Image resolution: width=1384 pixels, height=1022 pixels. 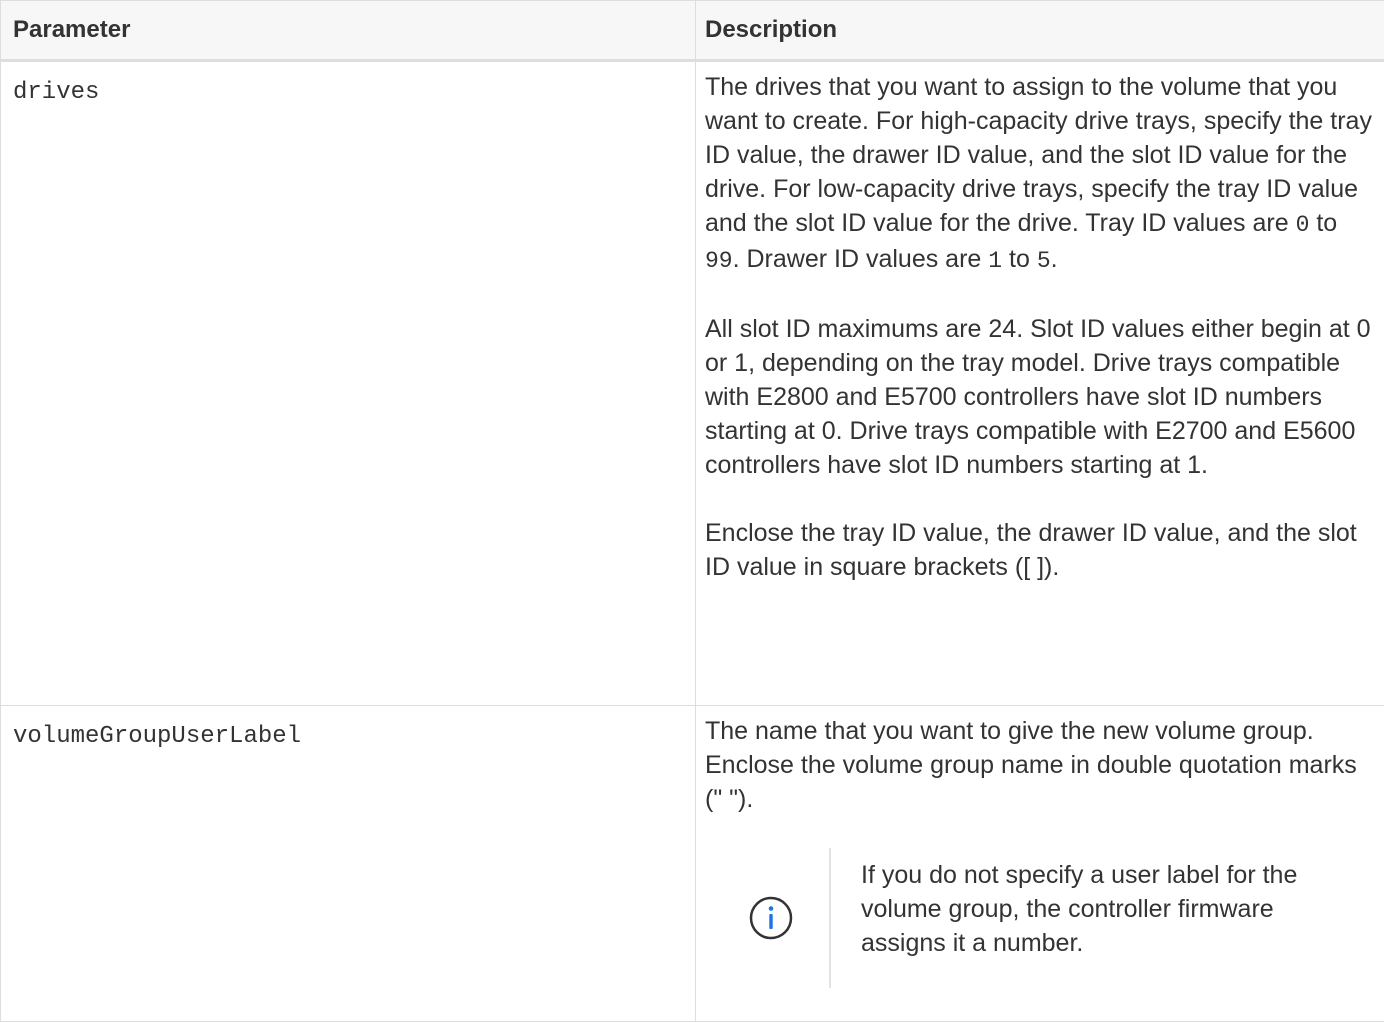 What do you see at coordinates (348, 31) in the screenshot?
I see `header-parameter: Parameter` at bounding box center [348, 31].